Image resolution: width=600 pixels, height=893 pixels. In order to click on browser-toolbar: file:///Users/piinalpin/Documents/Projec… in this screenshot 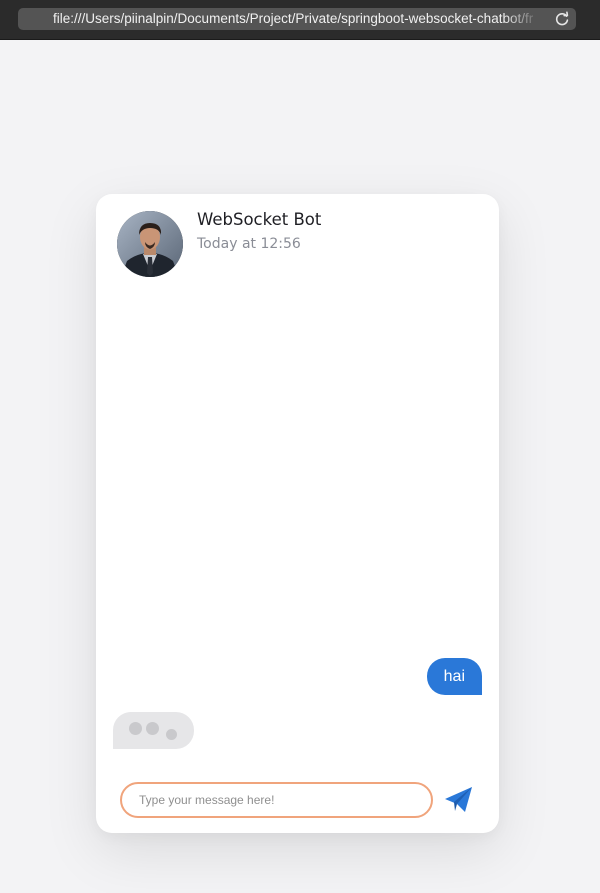, I will do `click(300, 20)`.